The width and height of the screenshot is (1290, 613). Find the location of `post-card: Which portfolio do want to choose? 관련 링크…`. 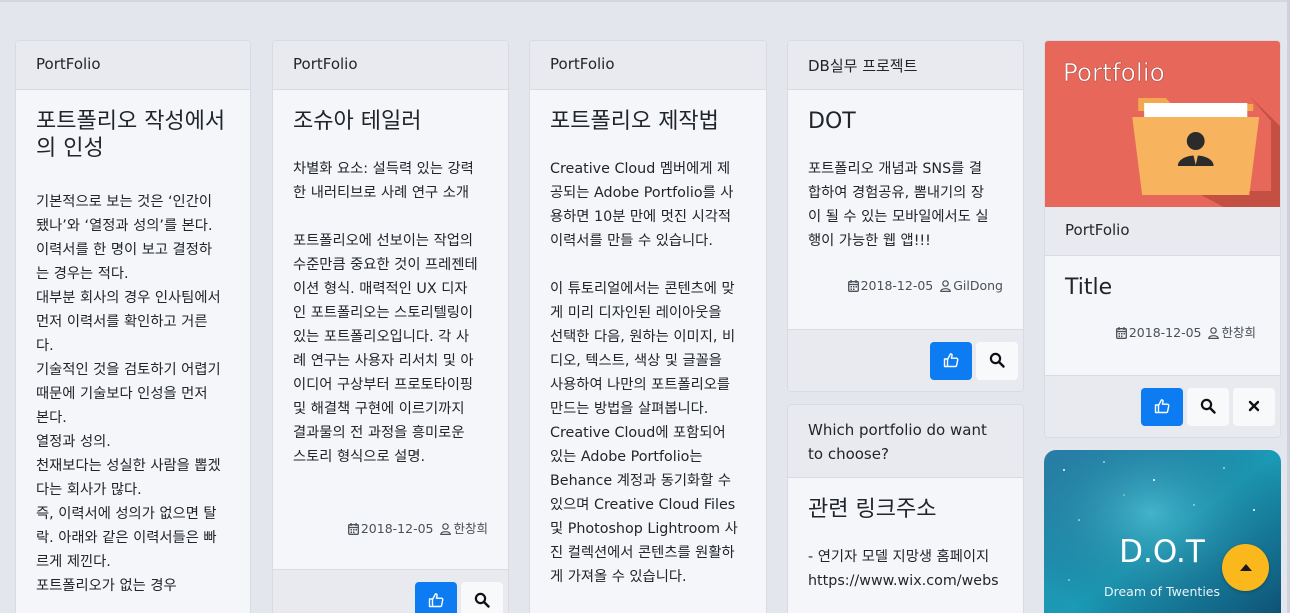

post-card: Which portfolio do want to choose? 관련 링크… is located at coordinates (905, 508).